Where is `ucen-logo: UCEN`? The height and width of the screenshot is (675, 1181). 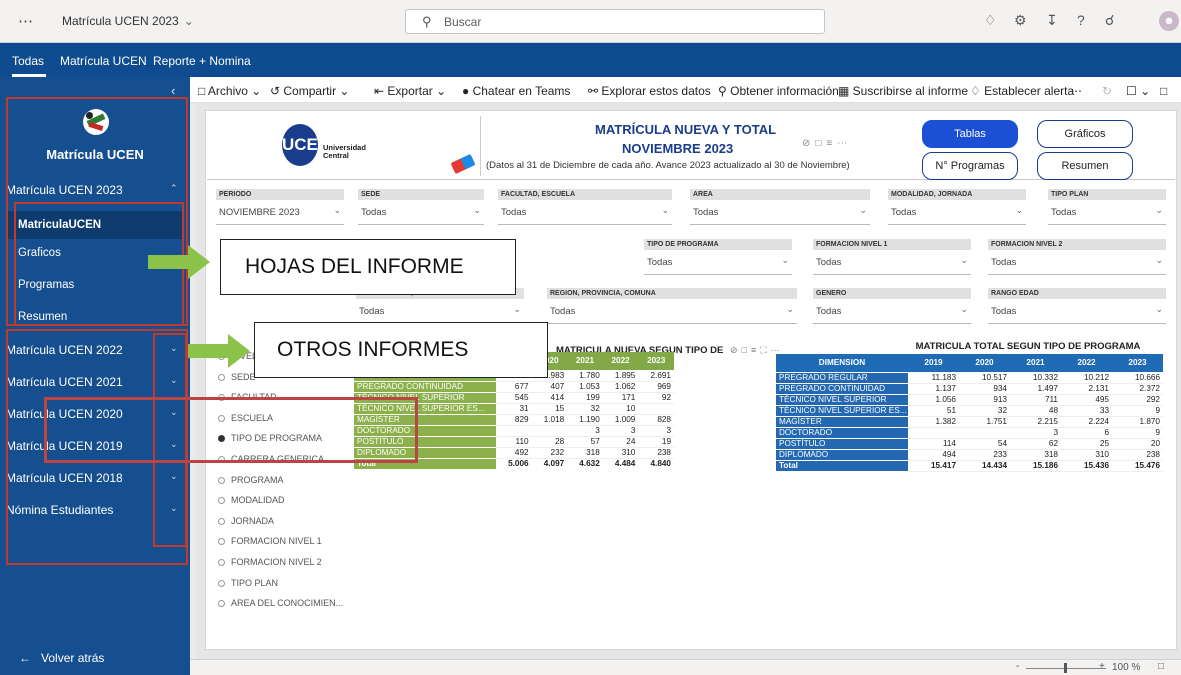
ucen-logo: UCEN is located at coordinates (306, 145).